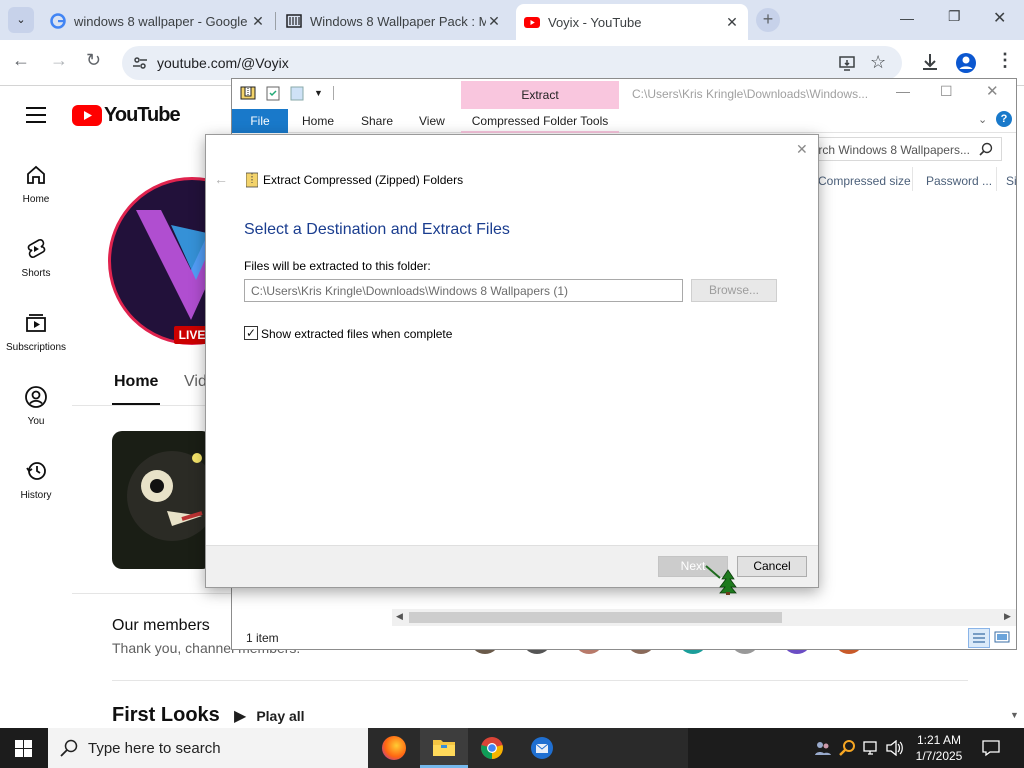 Image resolution: width=1024 pixels, height=768 pixels. I want to click on search-tray-icon, so click(847, 748).